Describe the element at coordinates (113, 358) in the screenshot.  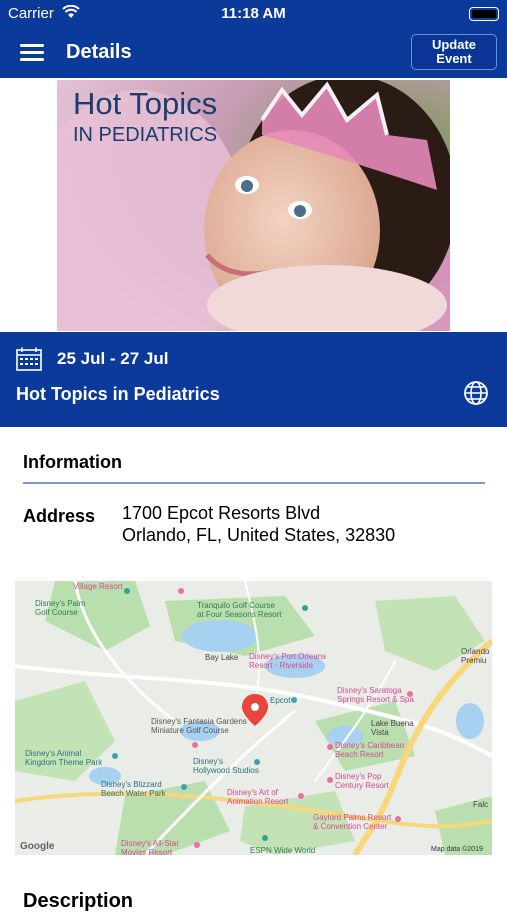
I see `event-dates: 25 Jul - 27 Jul` at that location.